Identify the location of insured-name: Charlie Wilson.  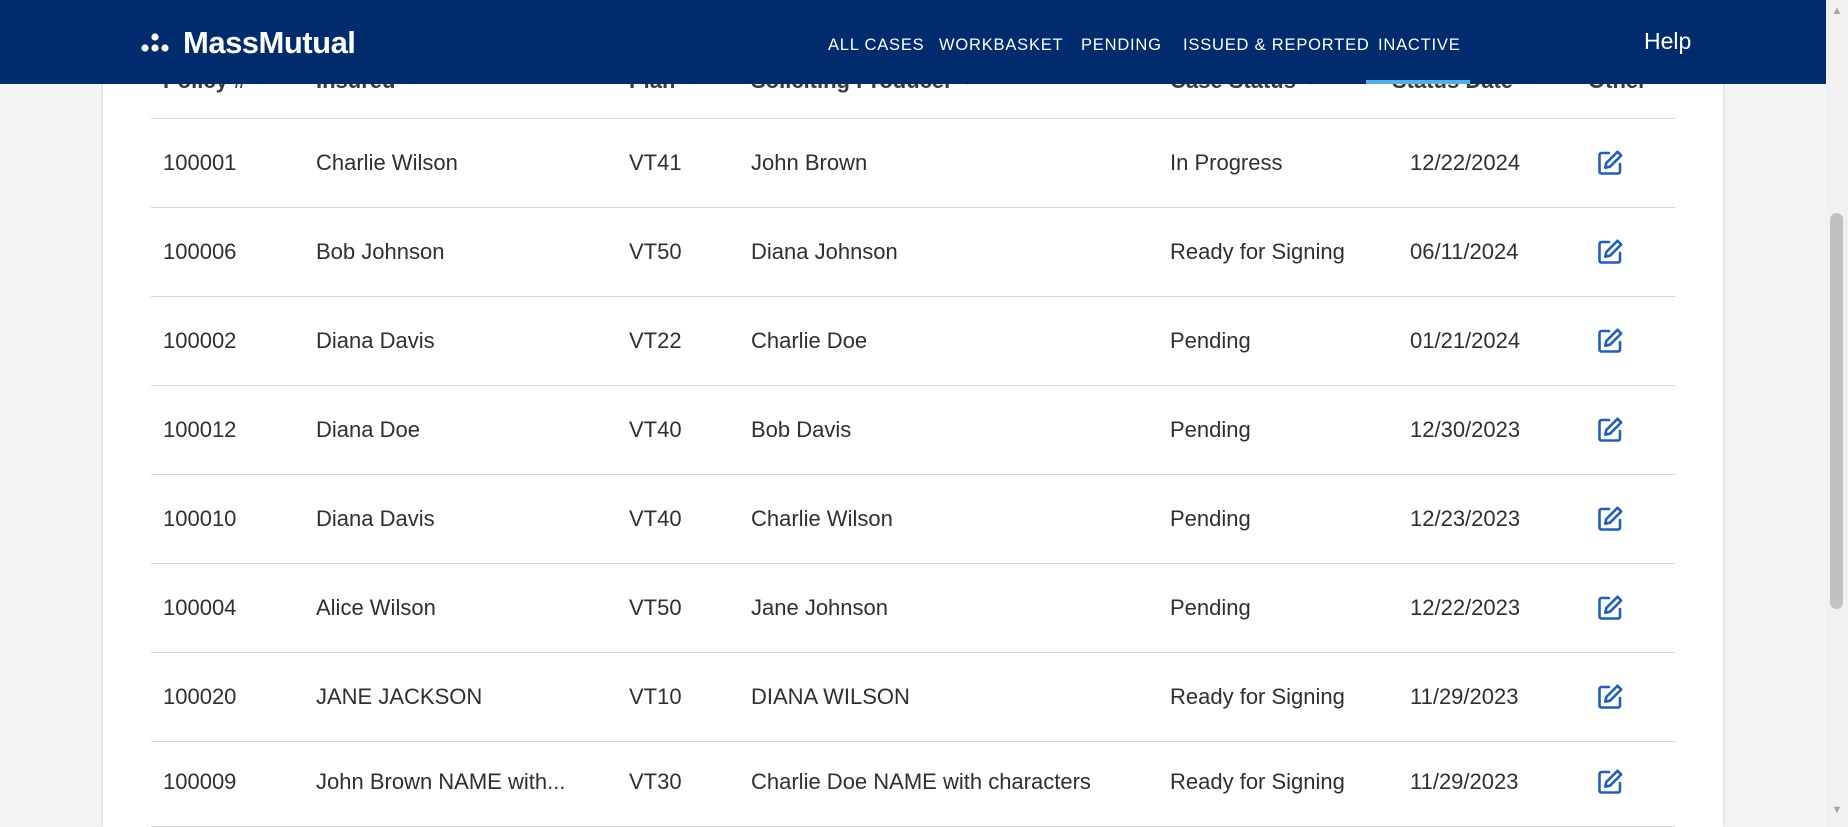
(387, 162).